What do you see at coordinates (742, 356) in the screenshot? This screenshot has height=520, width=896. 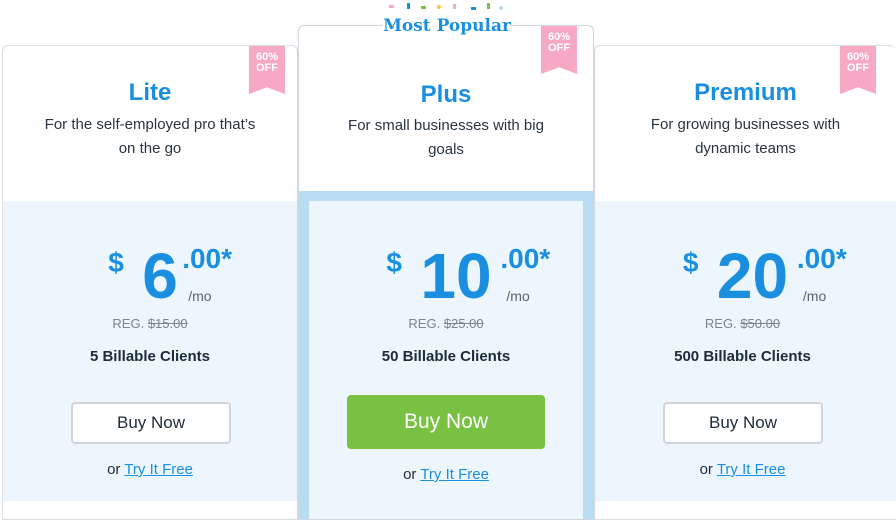 I see `billable-clients: 500 Billable Clients` at bounding box center [742, 356].